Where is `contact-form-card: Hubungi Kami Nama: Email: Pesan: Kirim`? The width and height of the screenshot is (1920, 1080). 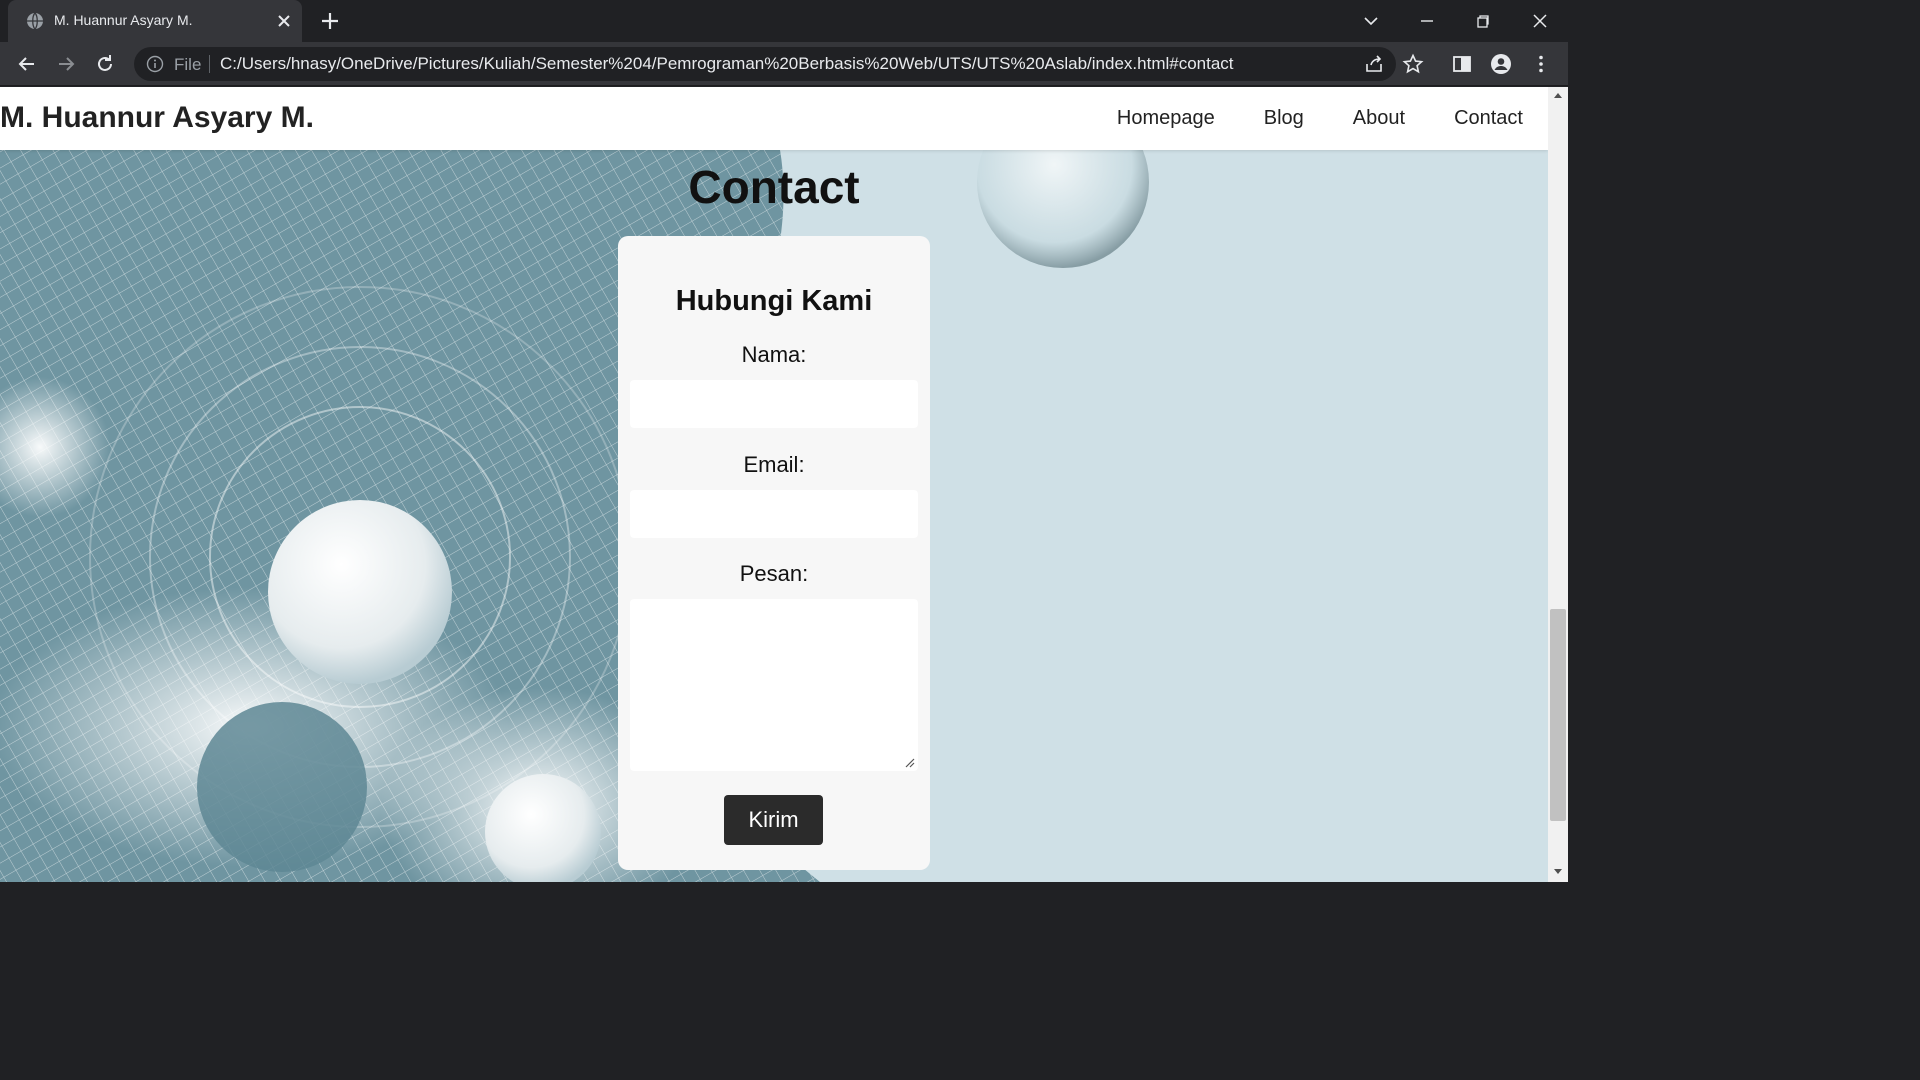 contact-form-card: Hubungi Kami Nama: Email: Pesan: Kirim is located at coordinates (774, 553).